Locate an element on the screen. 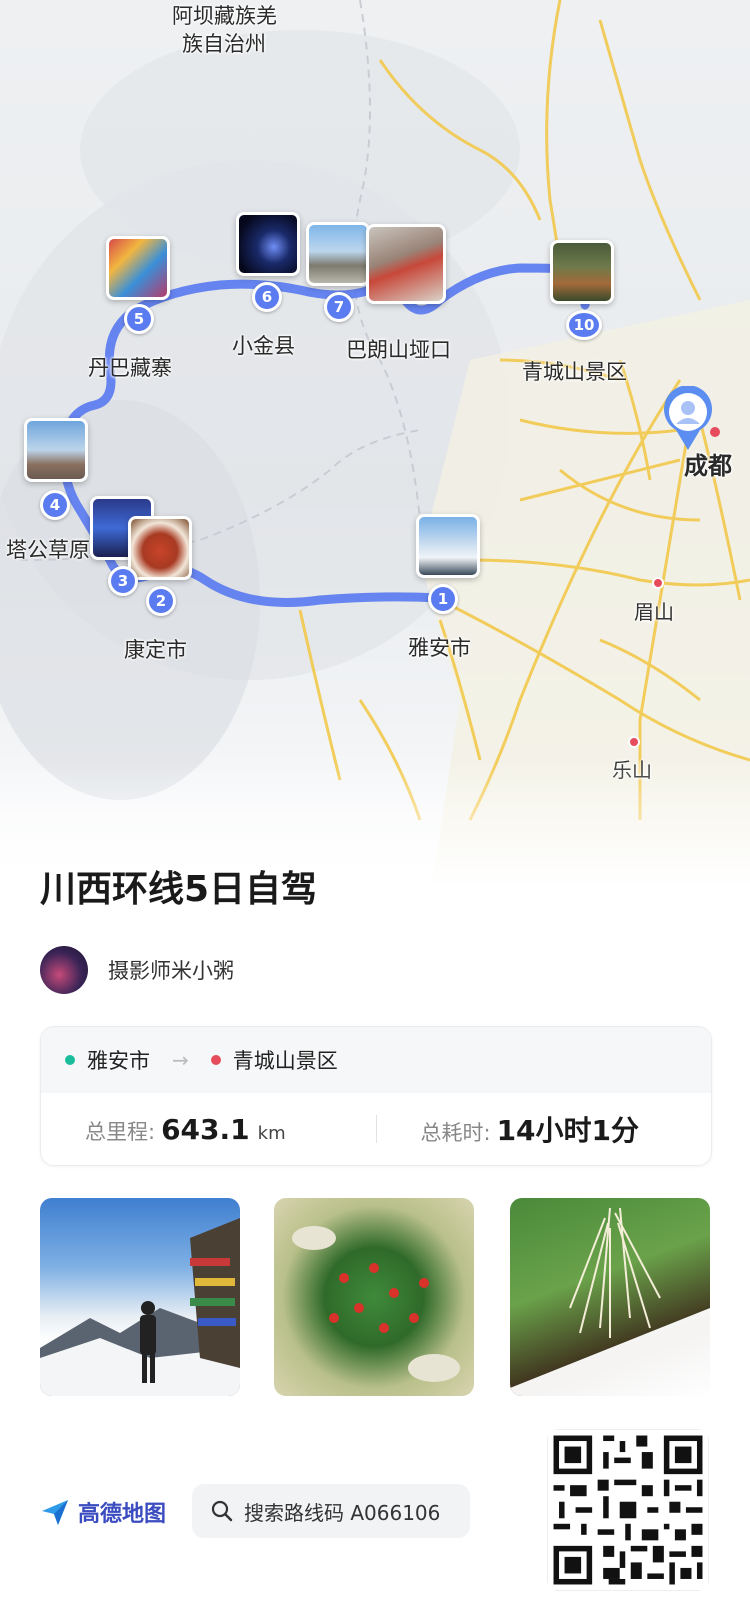 The image size is (750, 1624). time-stat: 总耗时: 14小时1分 is located at coordinates (544, 1129).